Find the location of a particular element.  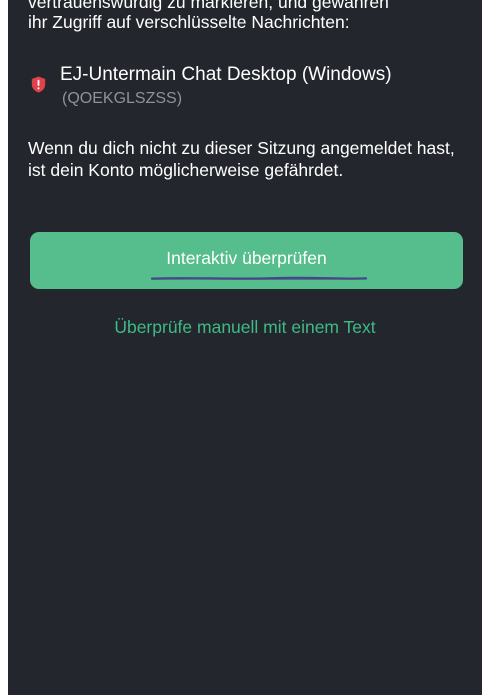

shield-warning-icon is located at coordinates (38, 84).